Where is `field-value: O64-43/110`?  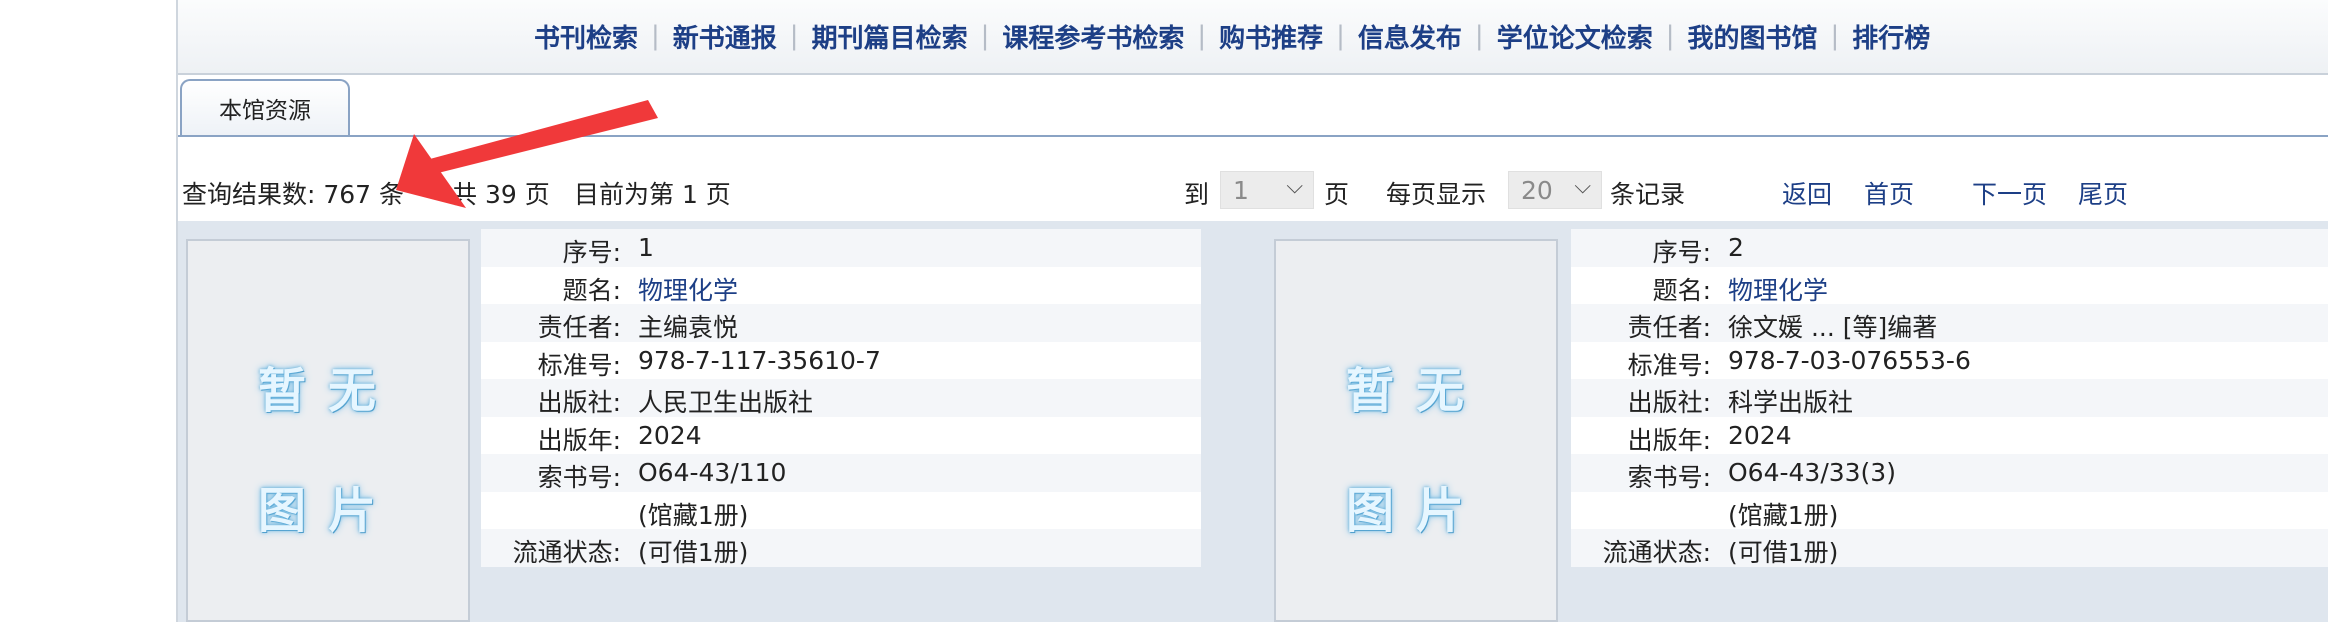 field-value: O64-43/110 is located at coordinates (712, 472).